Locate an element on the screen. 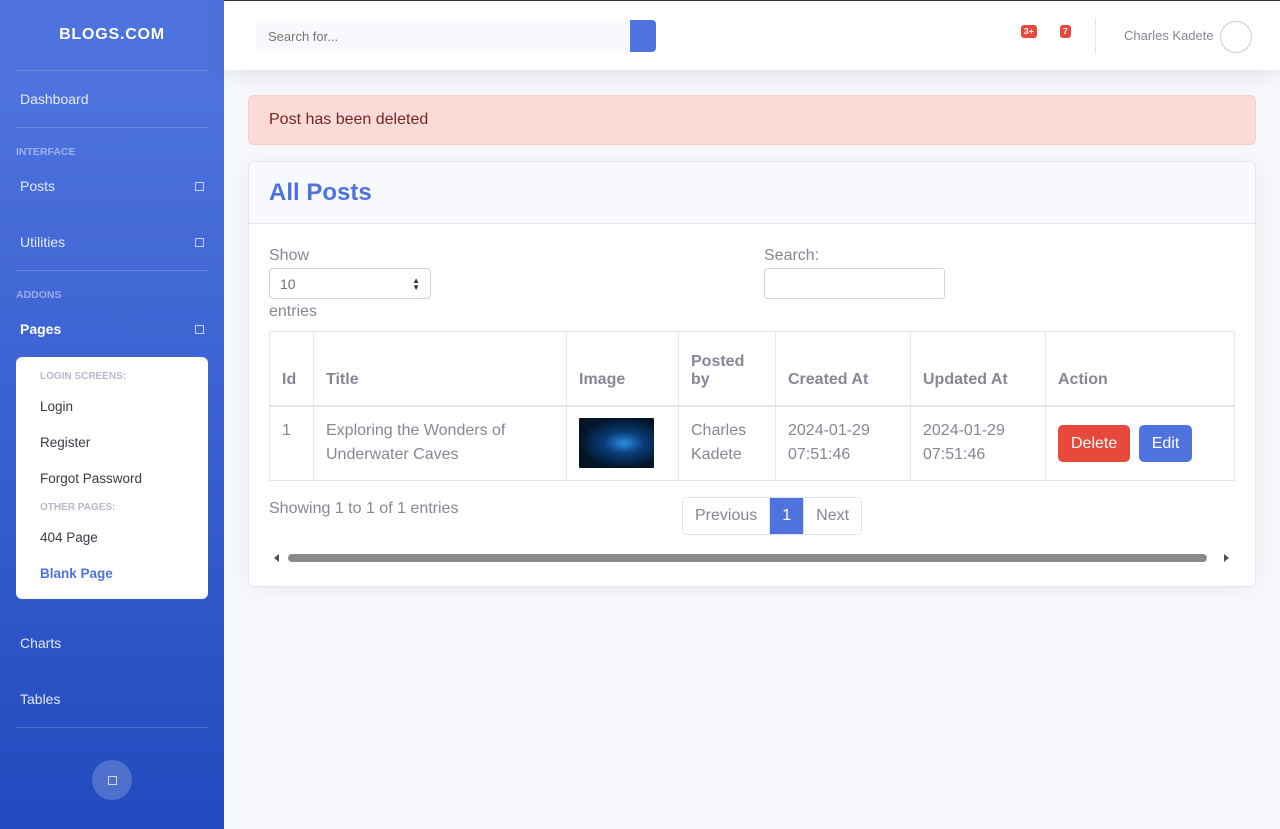 Image resolution: width=1280 pixels, height=829 pixels. cell-action: Delete Edit is located at coordinates (1140, 443).